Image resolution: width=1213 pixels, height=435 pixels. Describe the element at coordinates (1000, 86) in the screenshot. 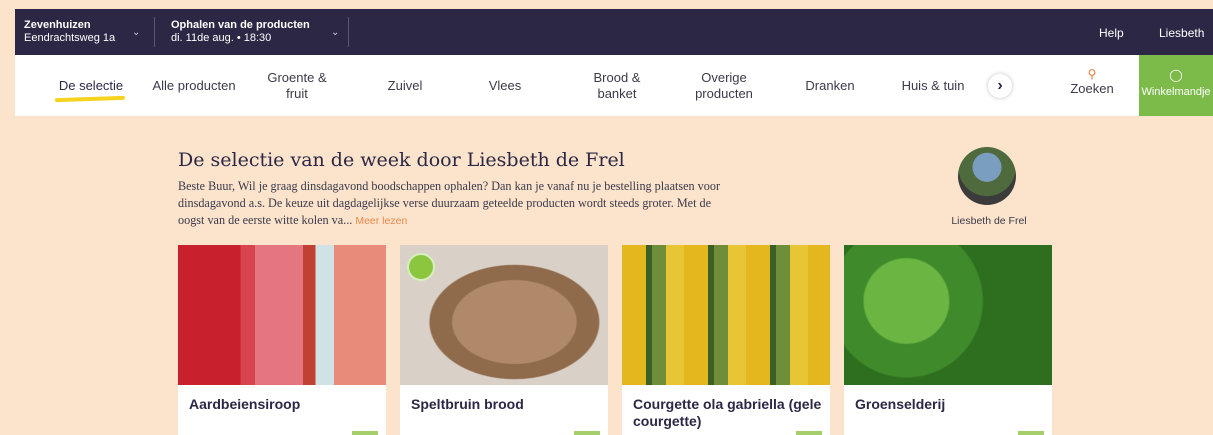

I see `chevron-right-icon: ›` at that location.